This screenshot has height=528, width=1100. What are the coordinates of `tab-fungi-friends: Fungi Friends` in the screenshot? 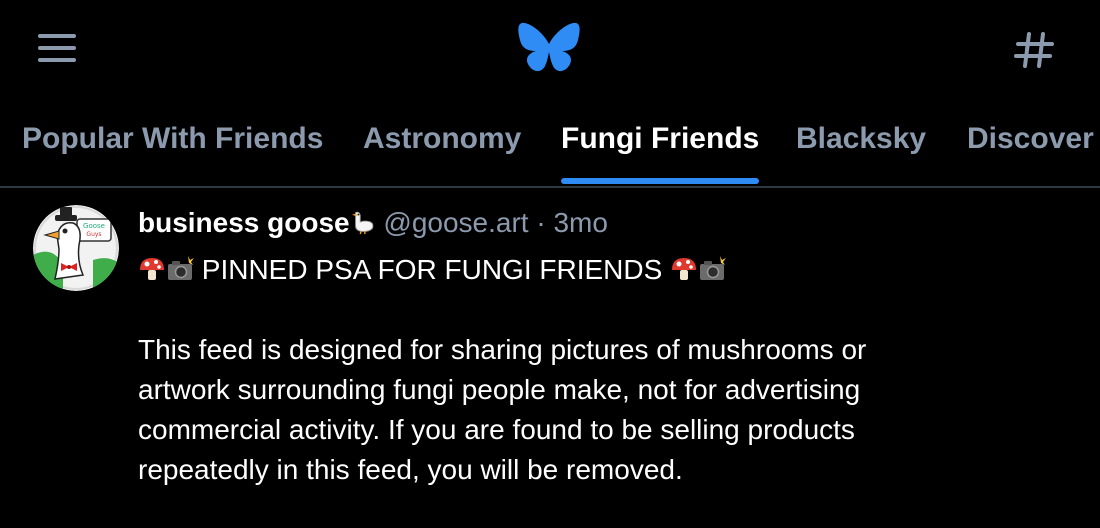 It's located at (660, 153).